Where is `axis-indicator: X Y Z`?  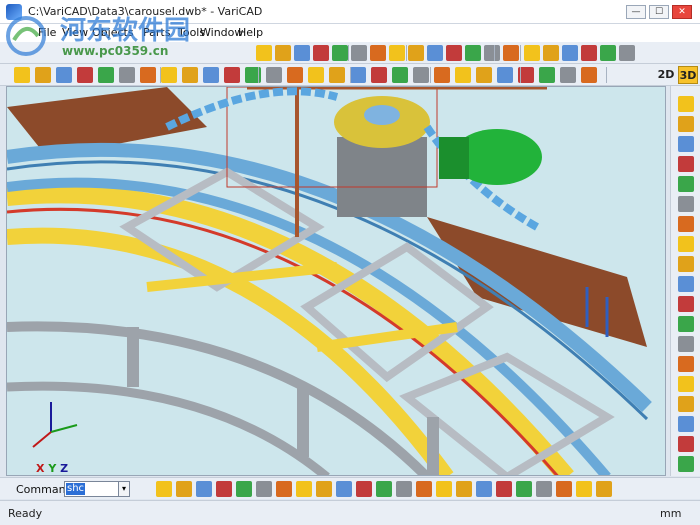 axis-indicator: X Y Z is located at coordinates (52, 468).